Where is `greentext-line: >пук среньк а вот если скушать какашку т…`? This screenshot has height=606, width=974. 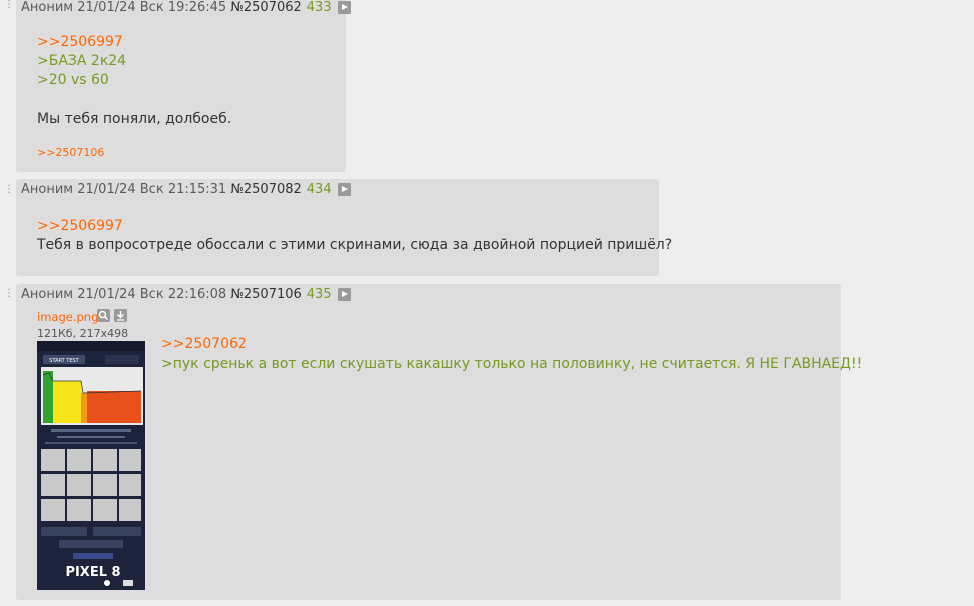
greentext-line: >пук среньк а вот если скушать какашку т… is located at coordinates (512, 364).